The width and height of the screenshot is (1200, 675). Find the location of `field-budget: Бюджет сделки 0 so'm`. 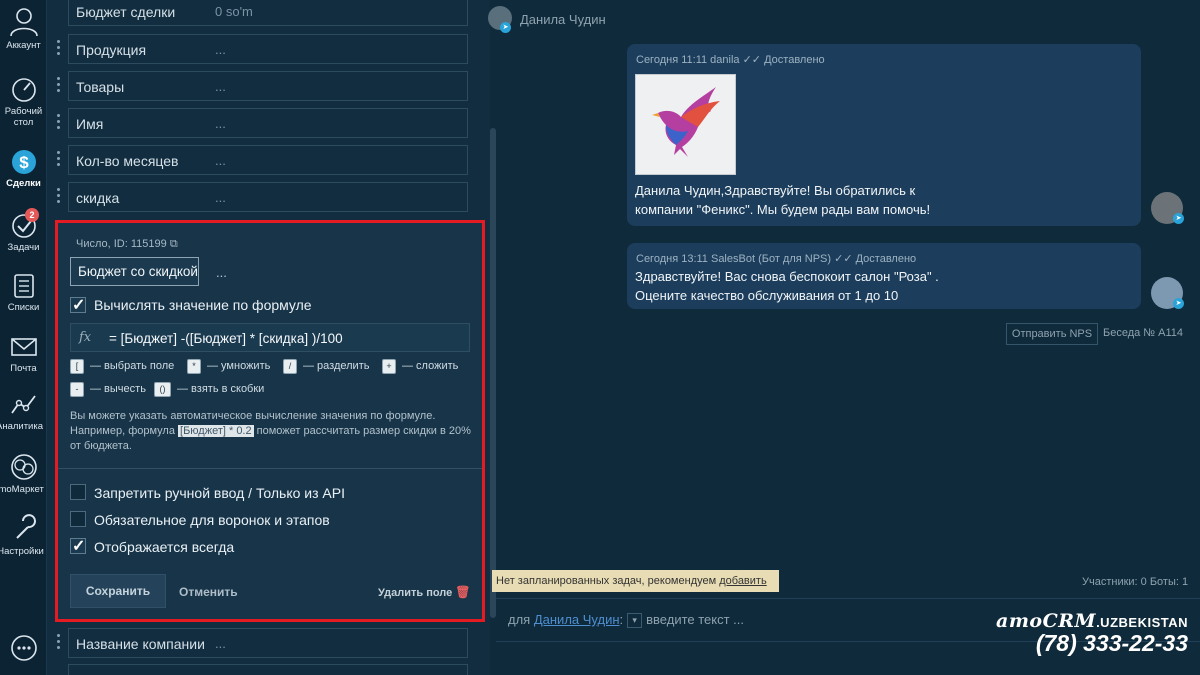

field-budget: Бюджет сделки 0 so'm is located at coordinates (268, 13).